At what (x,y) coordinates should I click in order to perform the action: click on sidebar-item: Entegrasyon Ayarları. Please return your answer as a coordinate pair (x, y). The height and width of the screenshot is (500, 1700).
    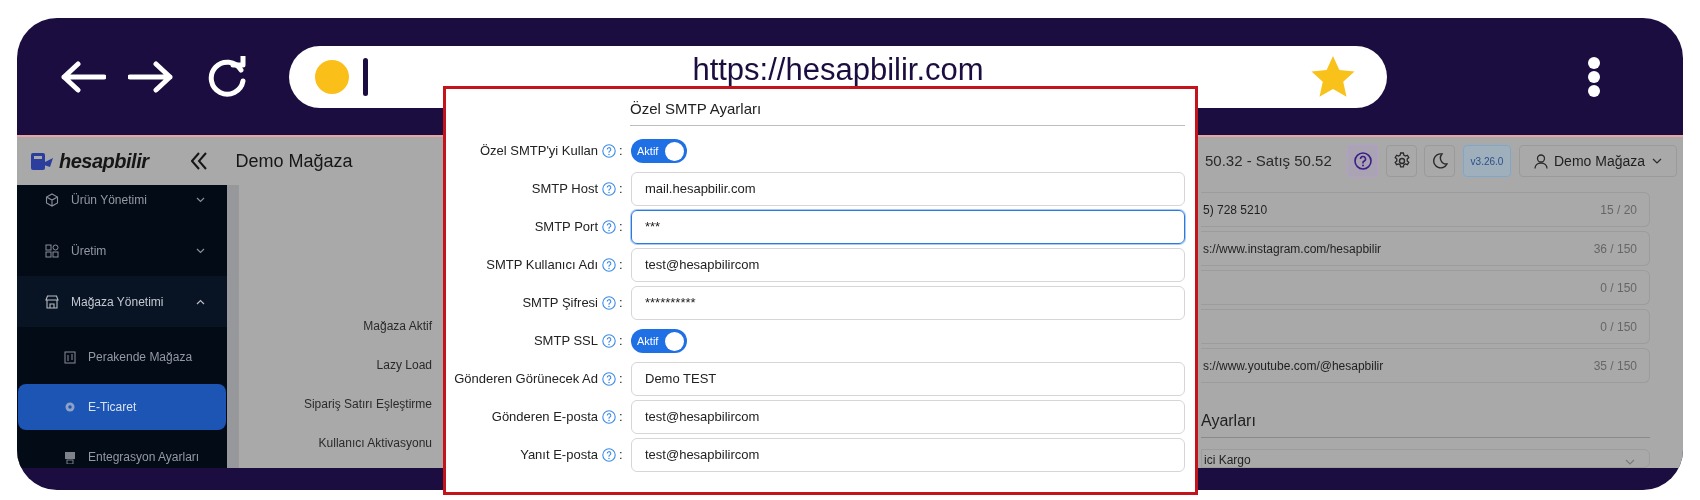
    Looking at the image, I should click on (122, 451).